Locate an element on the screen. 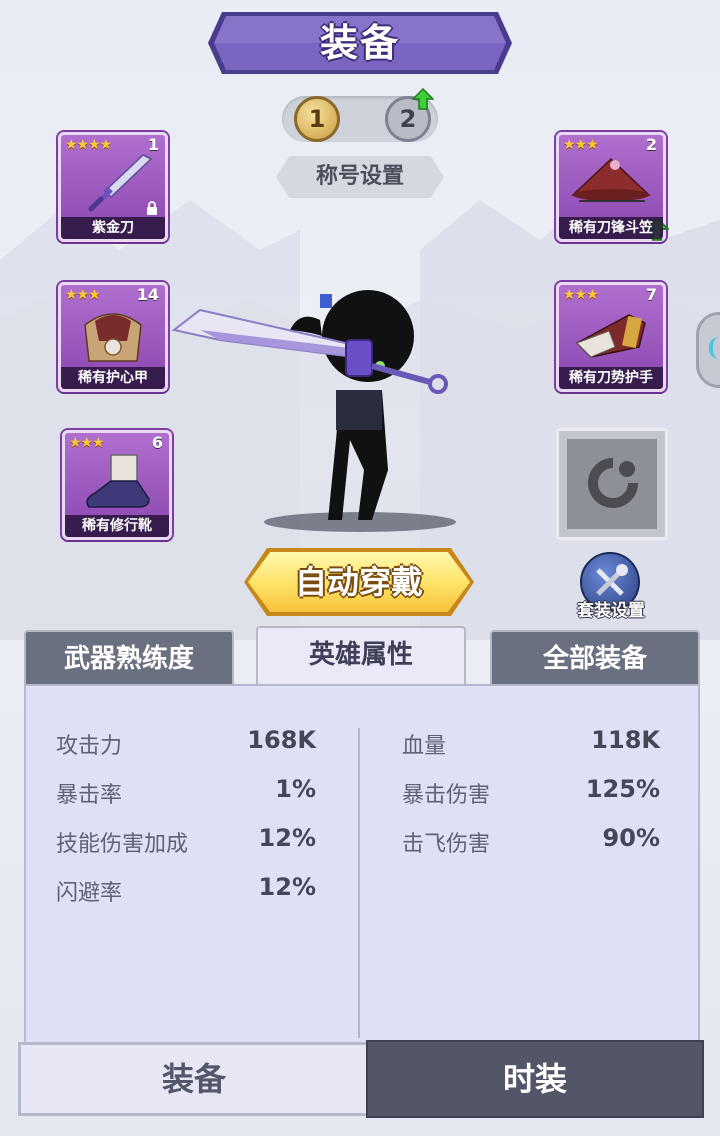 Image resolution: width=720 pixels, height=1136 pixels. page-switch: 1 2 is located at coordinates (360, 115).